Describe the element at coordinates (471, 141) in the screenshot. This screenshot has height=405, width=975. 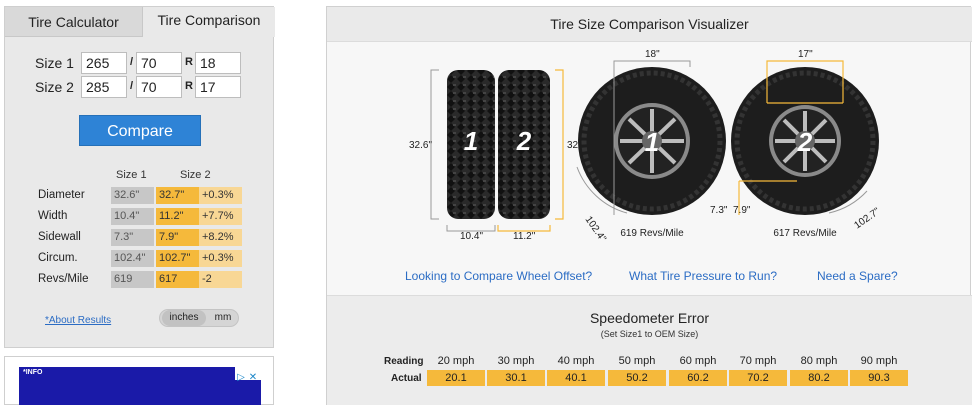
I see `side-tire1-number: 1` at that location.